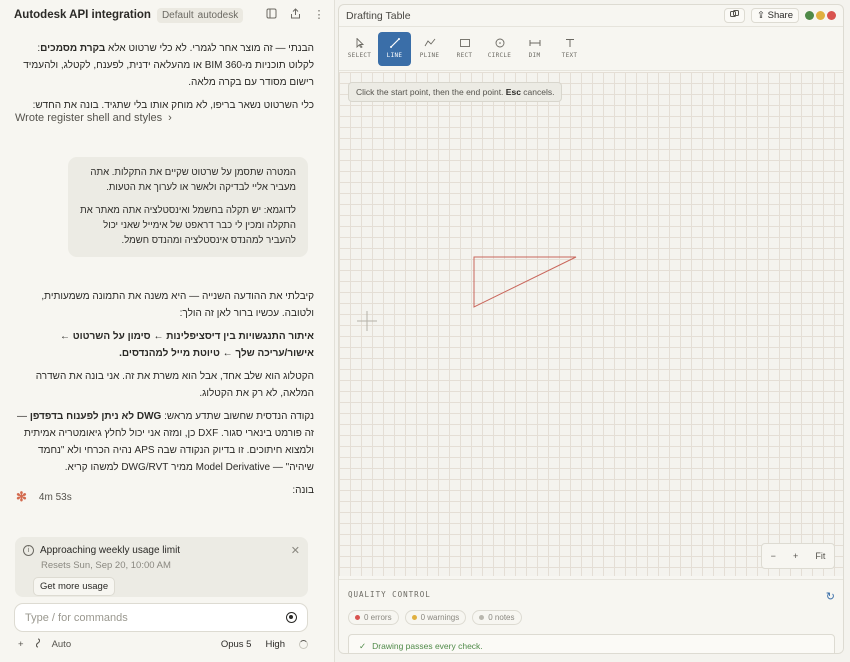 This screenshot has height=662, width=850. I want to click on refresh-icon: ↻, so click(831, 596).